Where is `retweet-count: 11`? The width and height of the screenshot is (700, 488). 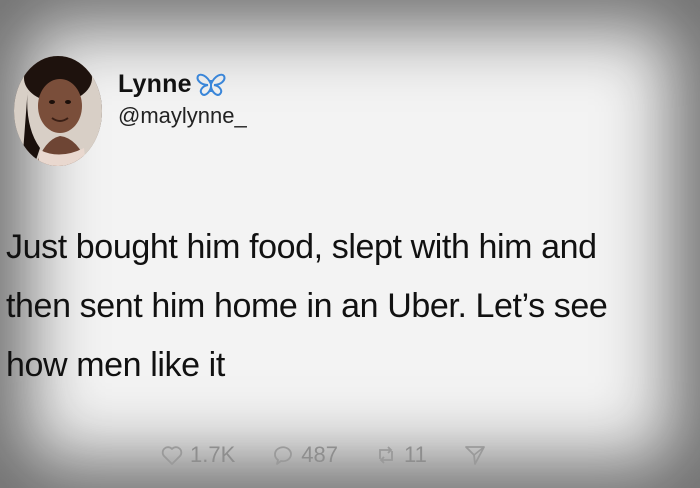
retweet-count: 11 is located at coordinates (415, 454).